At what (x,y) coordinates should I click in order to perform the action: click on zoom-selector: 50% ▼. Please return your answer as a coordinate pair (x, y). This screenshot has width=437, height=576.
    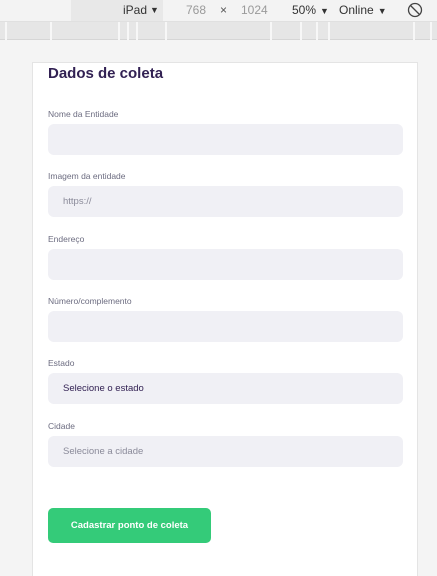
    Looking at the image, I should click on (310, 10).